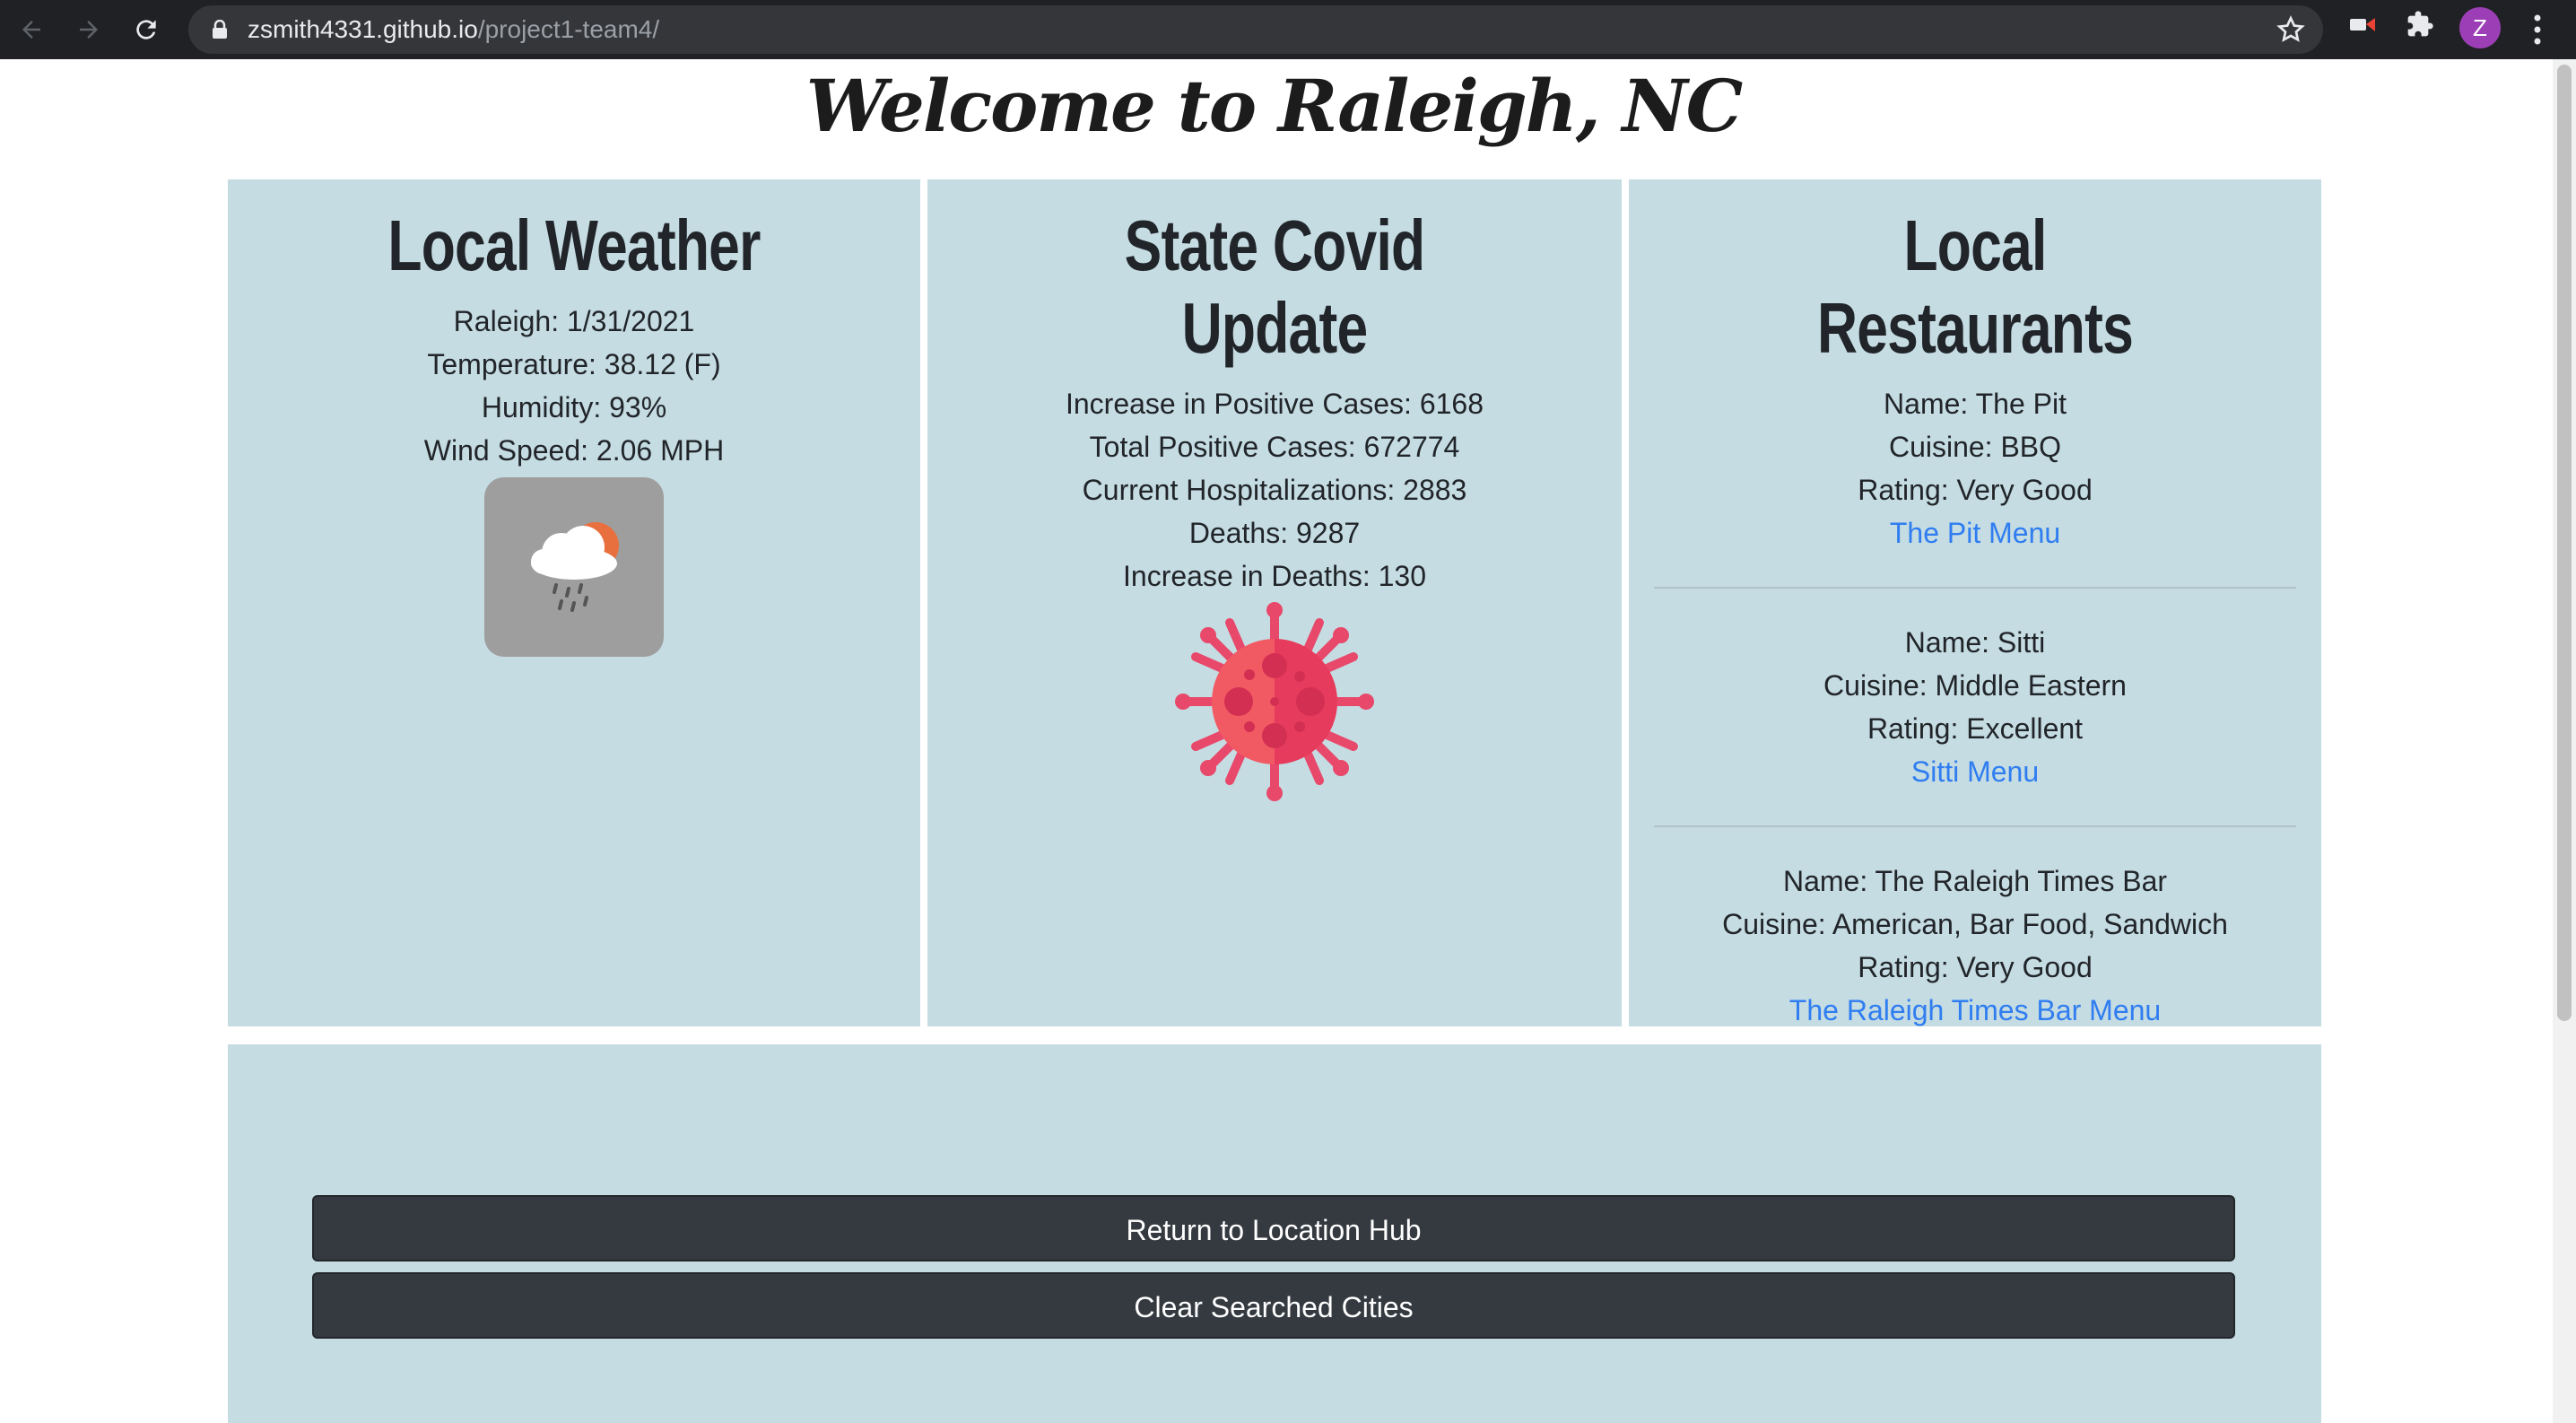  I want to click on weather-city-date: Raleigh: 1/31/2021, so click(574, 321).